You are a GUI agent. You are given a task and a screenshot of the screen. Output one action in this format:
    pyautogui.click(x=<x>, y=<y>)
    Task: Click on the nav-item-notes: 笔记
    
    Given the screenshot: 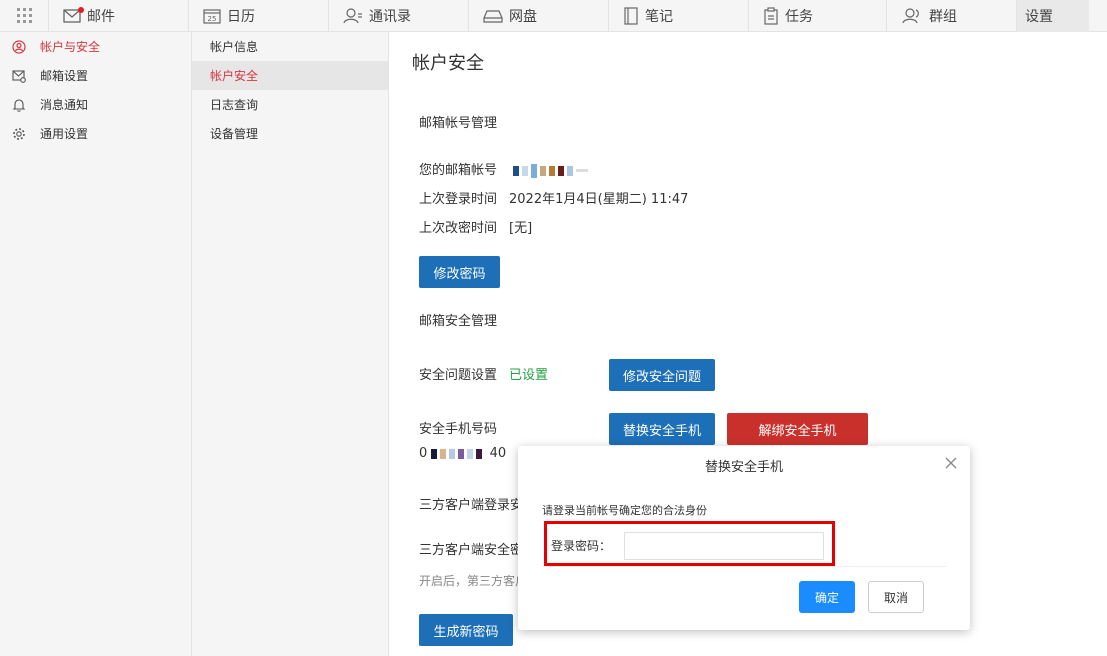 What is the action you would take?
    pyautogui.click(x=678, y=16)
    